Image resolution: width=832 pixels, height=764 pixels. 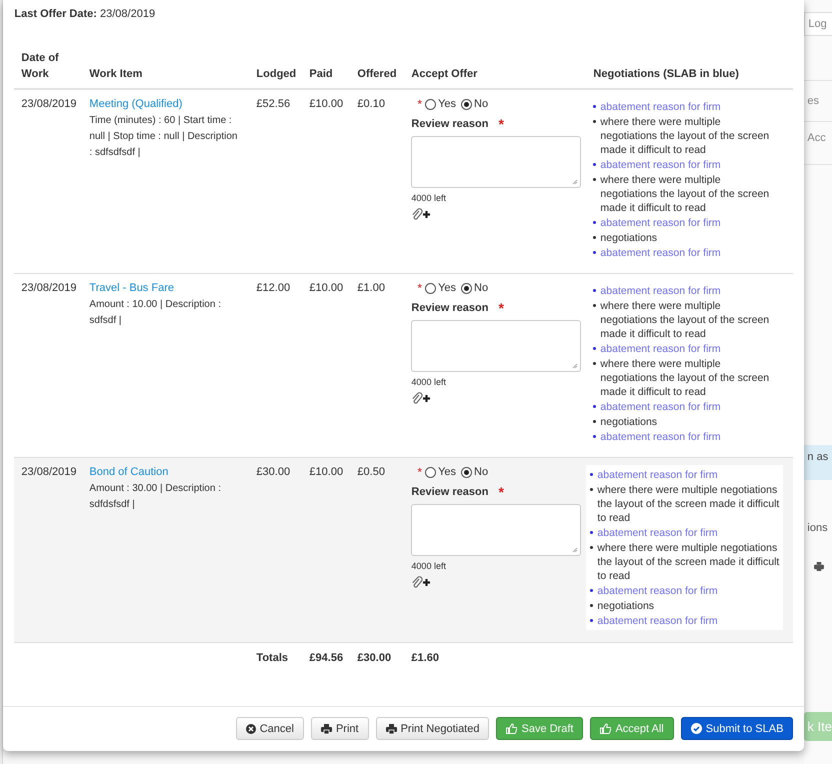 I want to click on background-text: ions, so click(x=817, y=528).